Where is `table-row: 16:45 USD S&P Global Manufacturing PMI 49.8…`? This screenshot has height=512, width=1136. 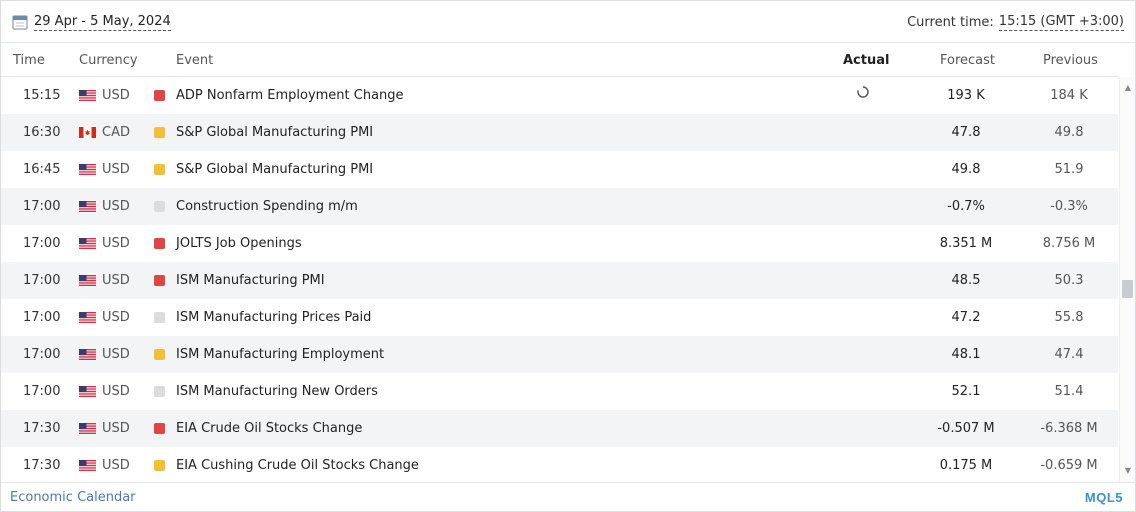
table-row: 16:45 USD S&P Global Manufacturing PMI 49.8… is located at coordinates (559, 169).